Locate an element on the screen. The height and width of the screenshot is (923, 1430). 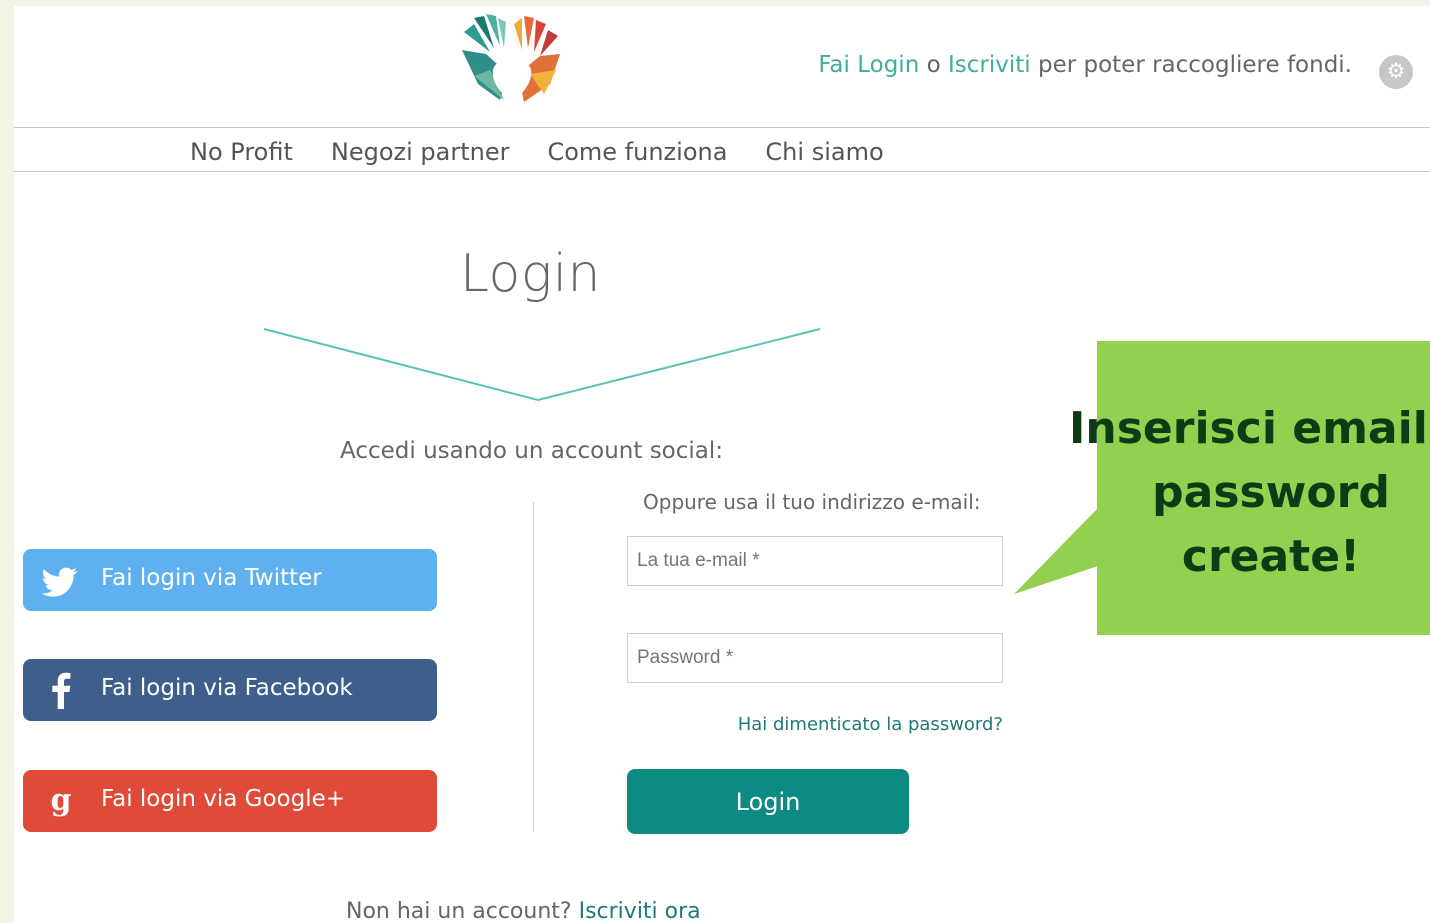
instruction-callout: Inserisci email e password create! is located at coordinates (1249, 488).